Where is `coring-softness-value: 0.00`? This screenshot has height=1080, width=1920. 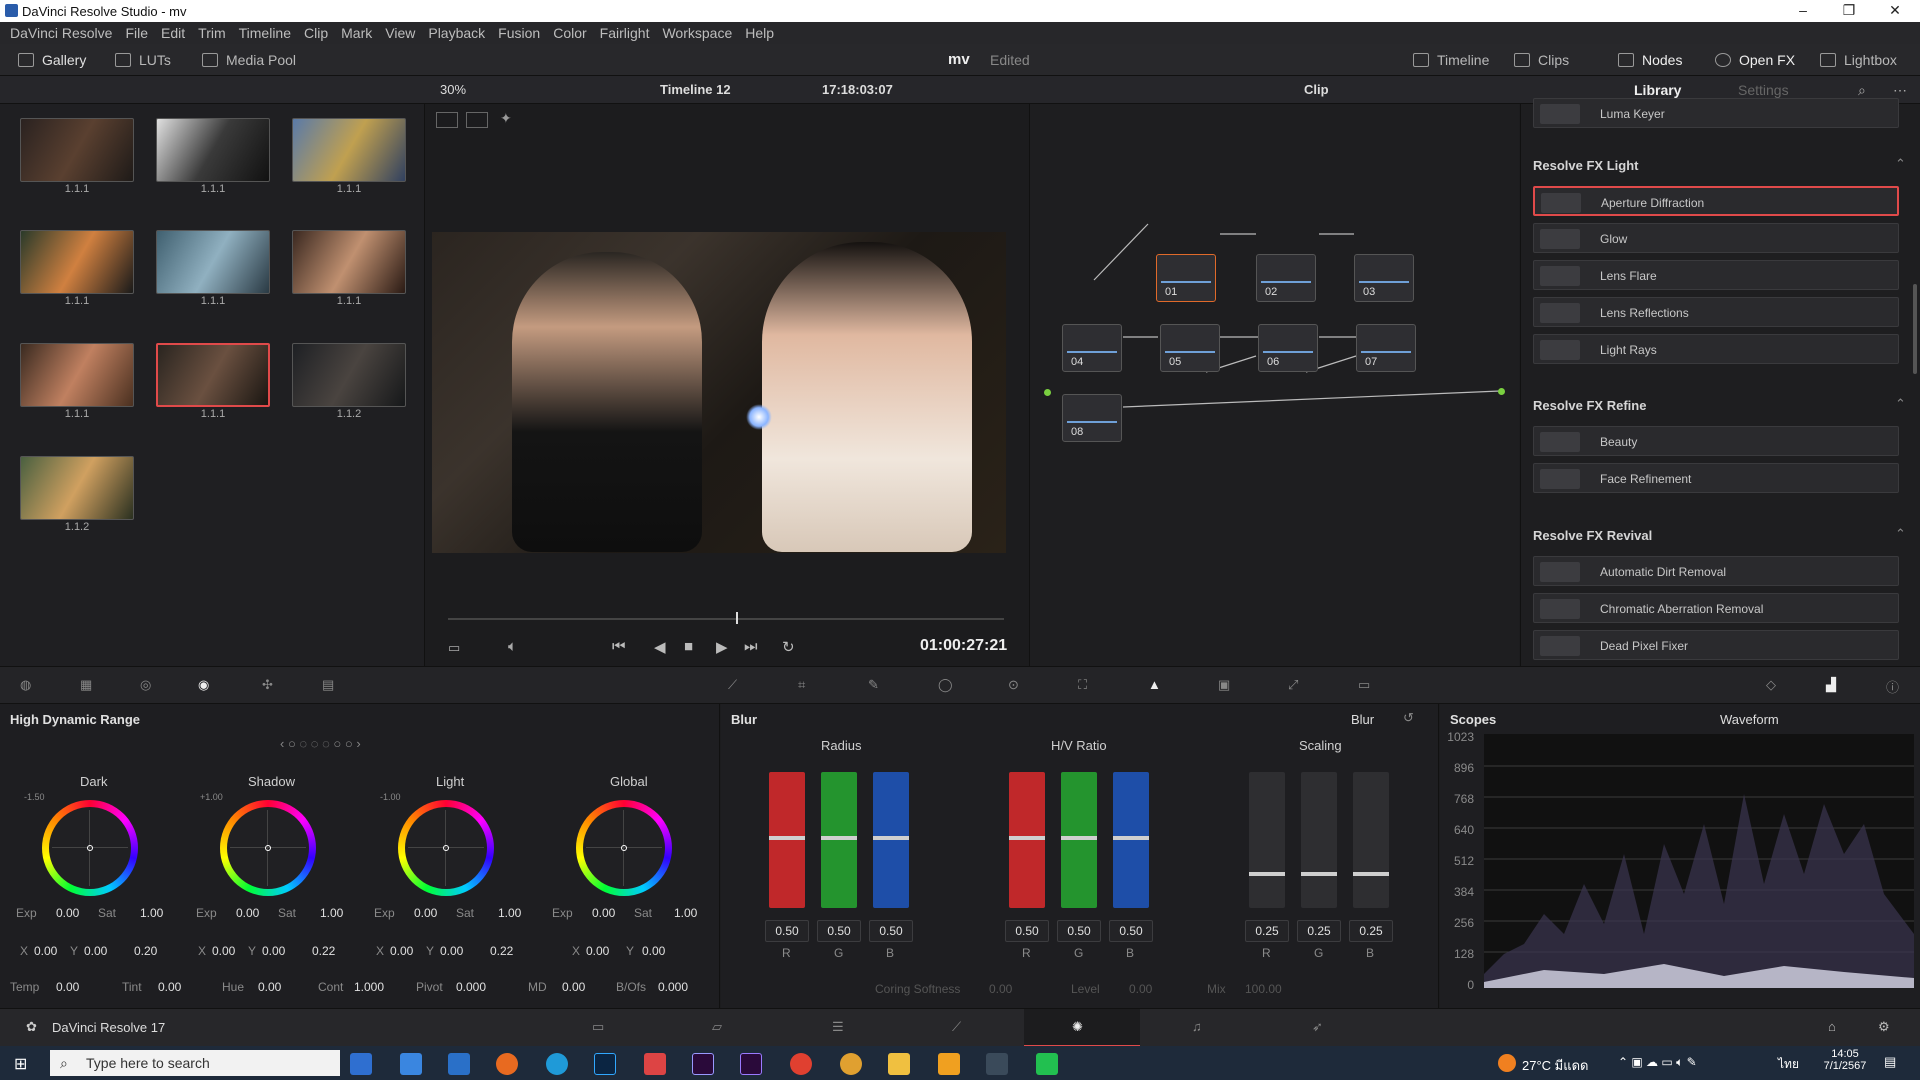 coring-softness-value: 0.00 is located at coordinates (1000, 989).